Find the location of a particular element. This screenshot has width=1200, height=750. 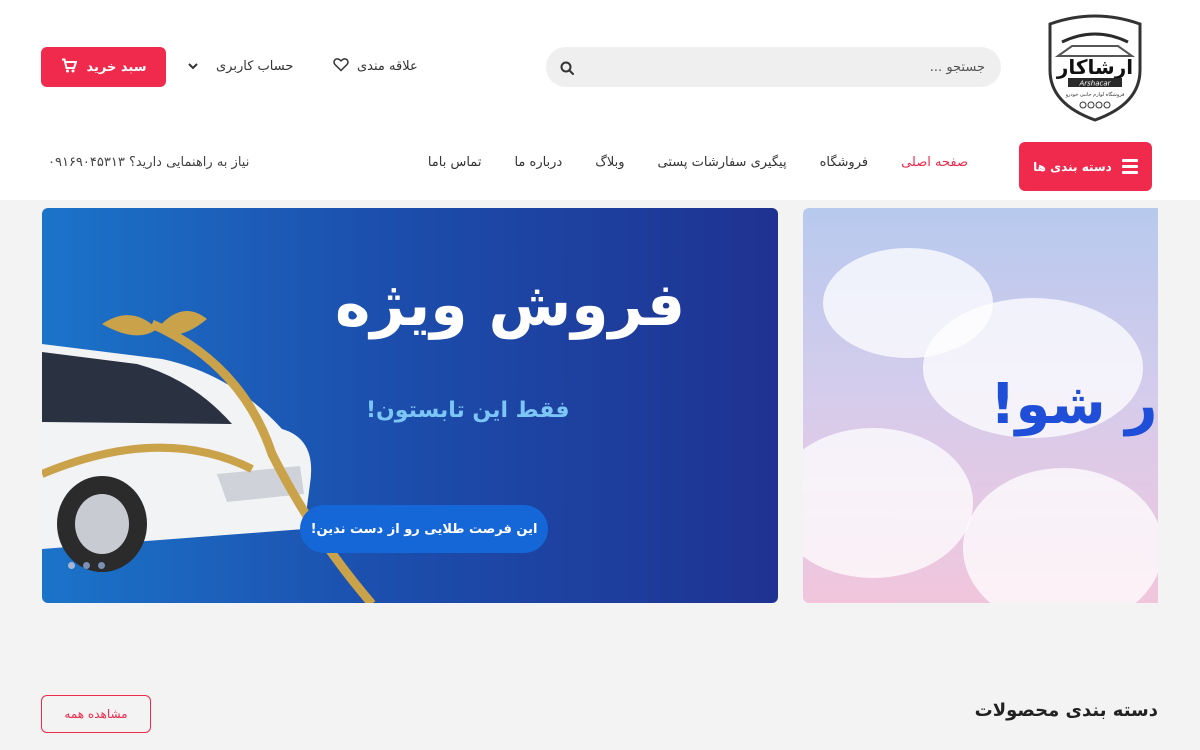

logo-tagline: فروشگاه لوازم جانبی خودرو is located at coordinates (1095, 94).